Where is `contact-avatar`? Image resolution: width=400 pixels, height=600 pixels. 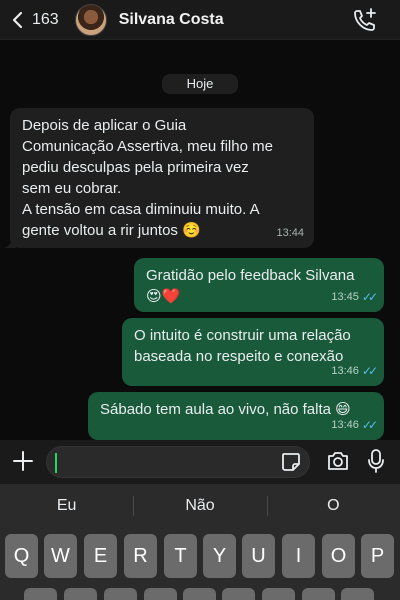
contact-avatar is located at coordinates (90, 19).